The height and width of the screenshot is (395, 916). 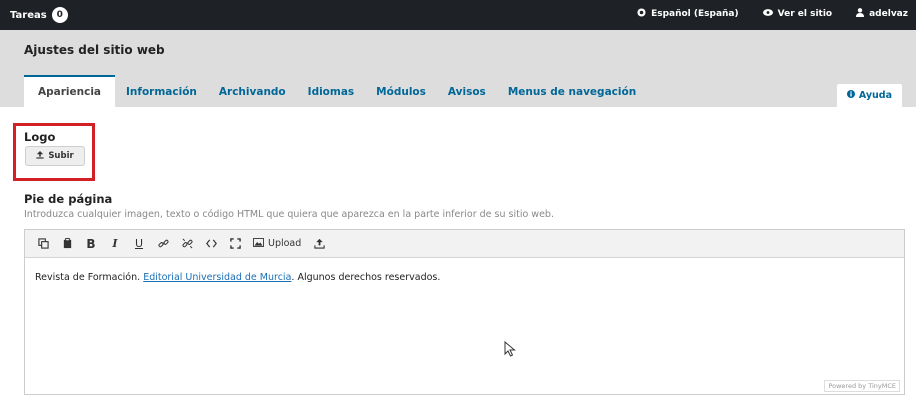 I want to click on info-icon, so click(x=850, y=95).